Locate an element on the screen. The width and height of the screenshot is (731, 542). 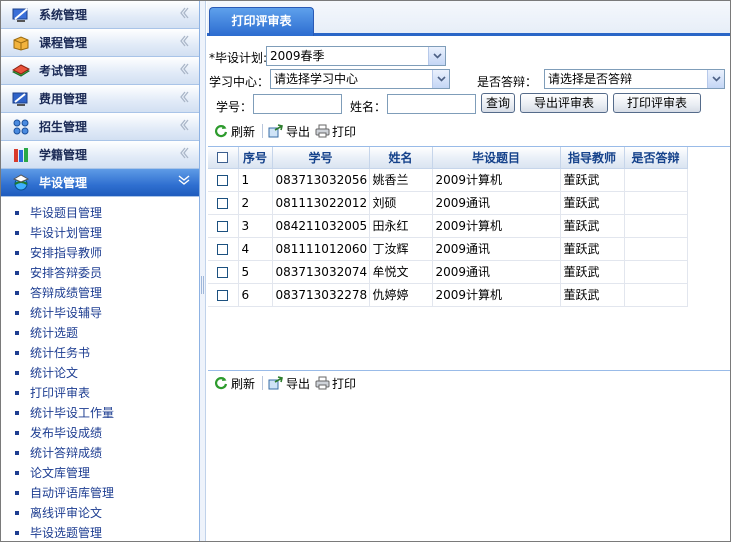
menu-header-system: 系统管理 is located at coordinates (100, 15).